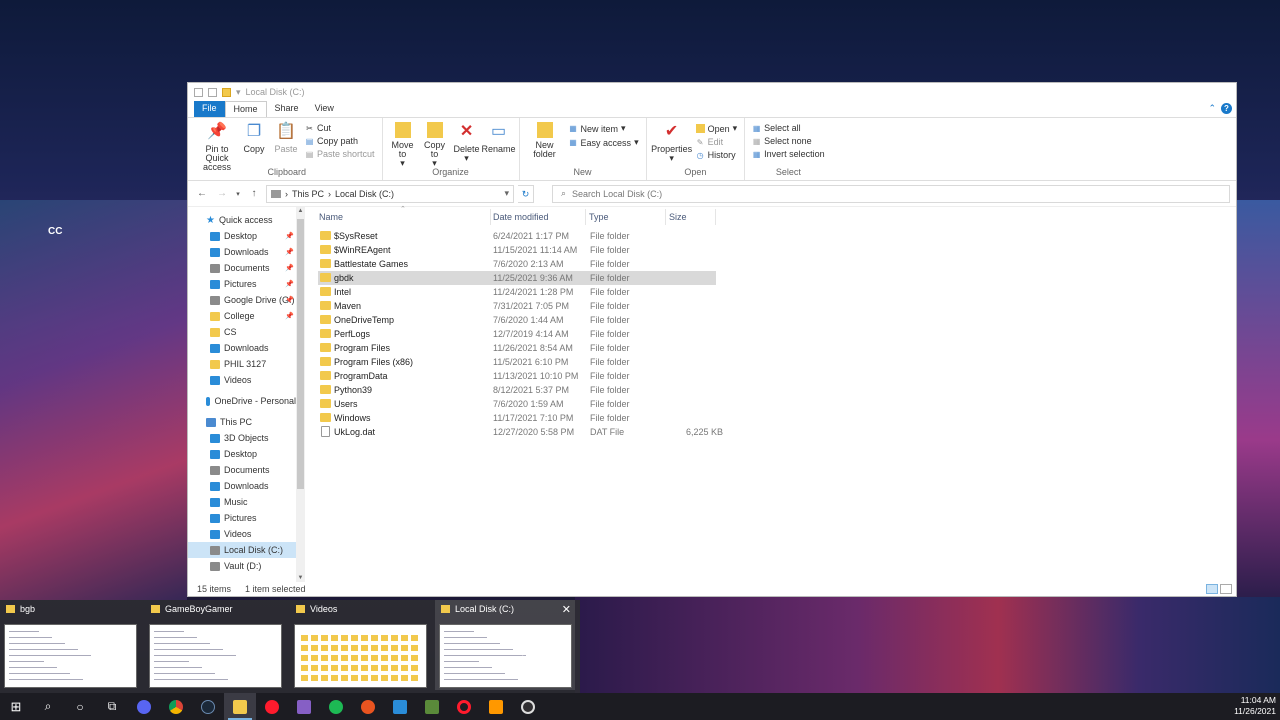 This screenshot has width=1280, height=720. What do you see at coordinates (717, 142) in the screenshot?
I see `edit-button: ✎ Edit` at bounding box center [717, 142].